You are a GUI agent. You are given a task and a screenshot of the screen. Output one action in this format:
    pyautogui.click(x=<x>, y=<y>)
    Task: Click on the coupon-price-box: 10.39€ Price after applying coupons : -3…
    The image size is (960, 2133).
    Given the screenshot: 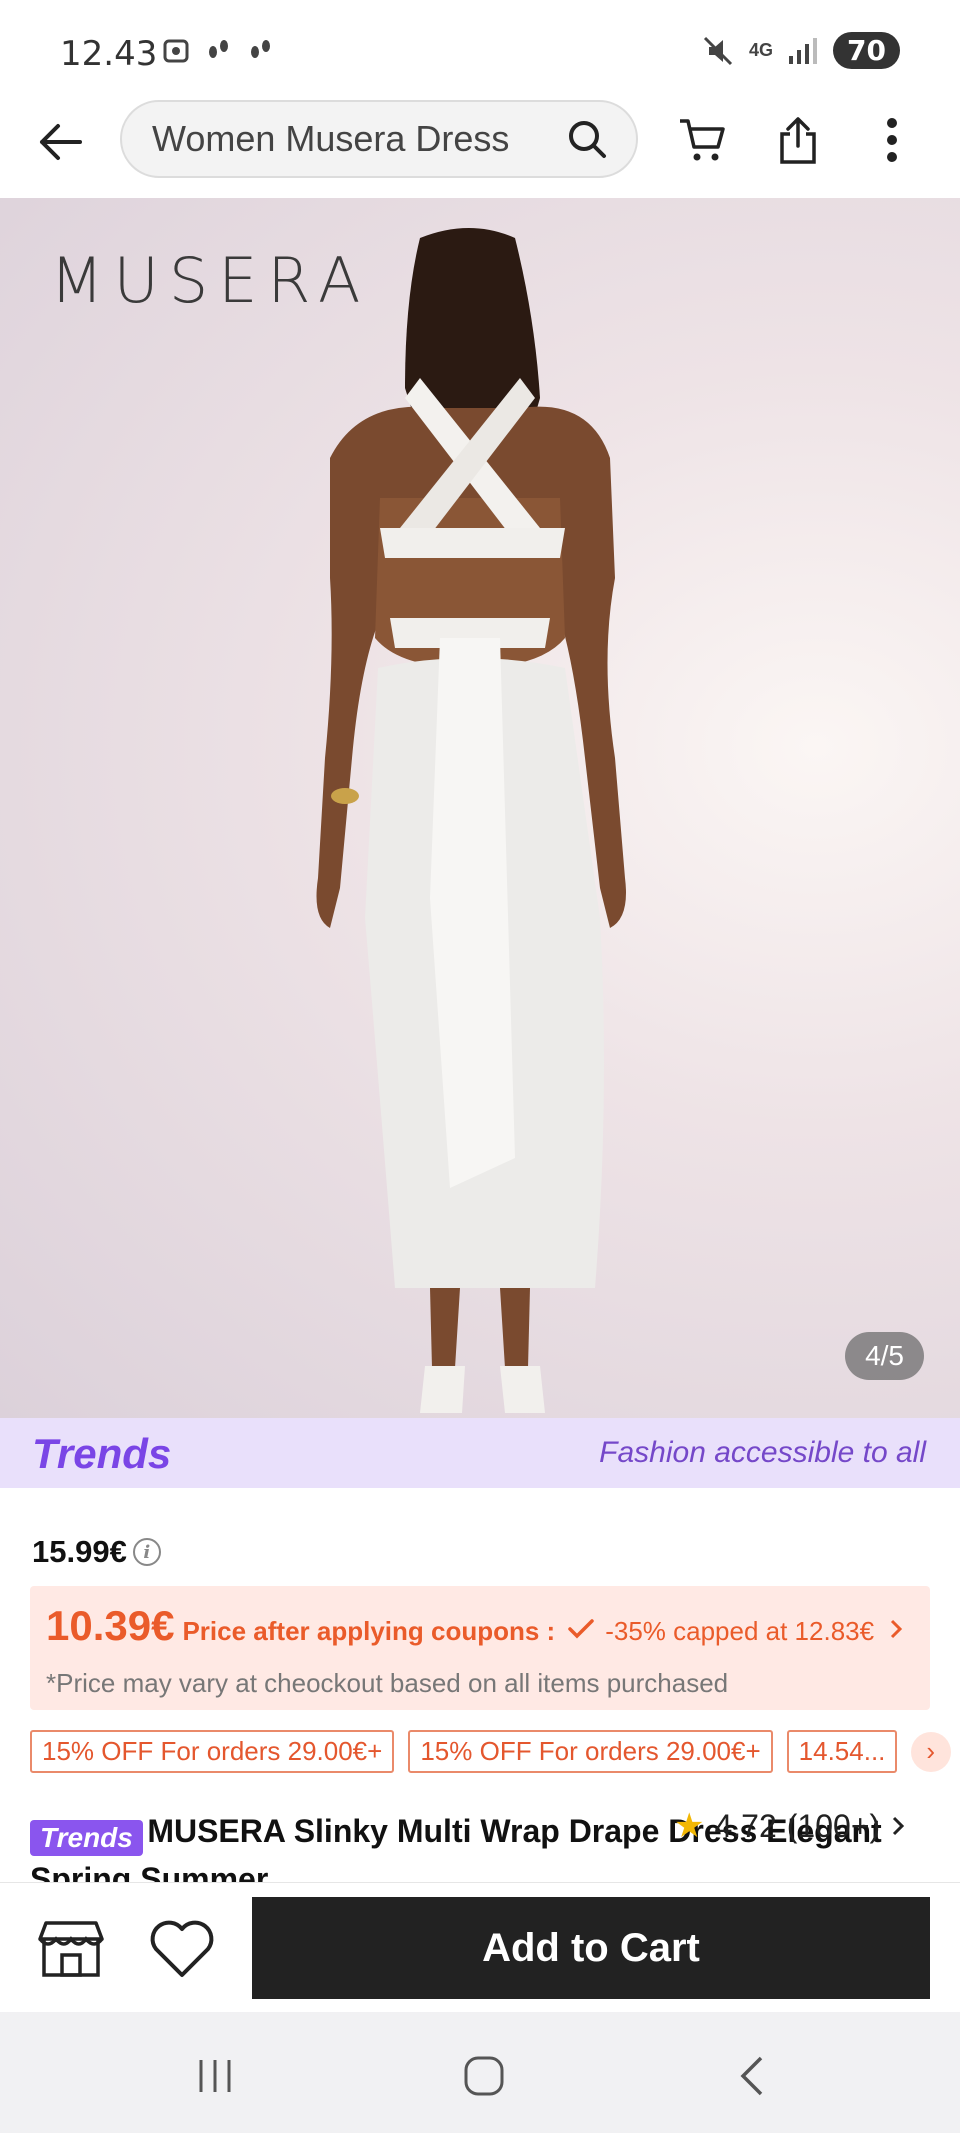 What is the action you would take?
    pyautogui.click(x=480, y=1648)
    